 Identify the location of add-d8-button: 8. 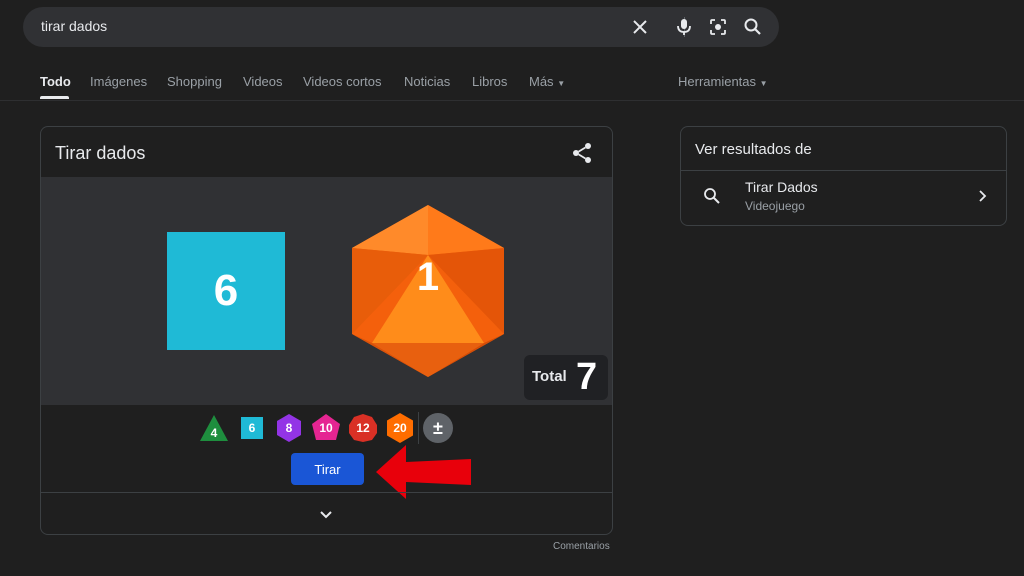
(289, 428).